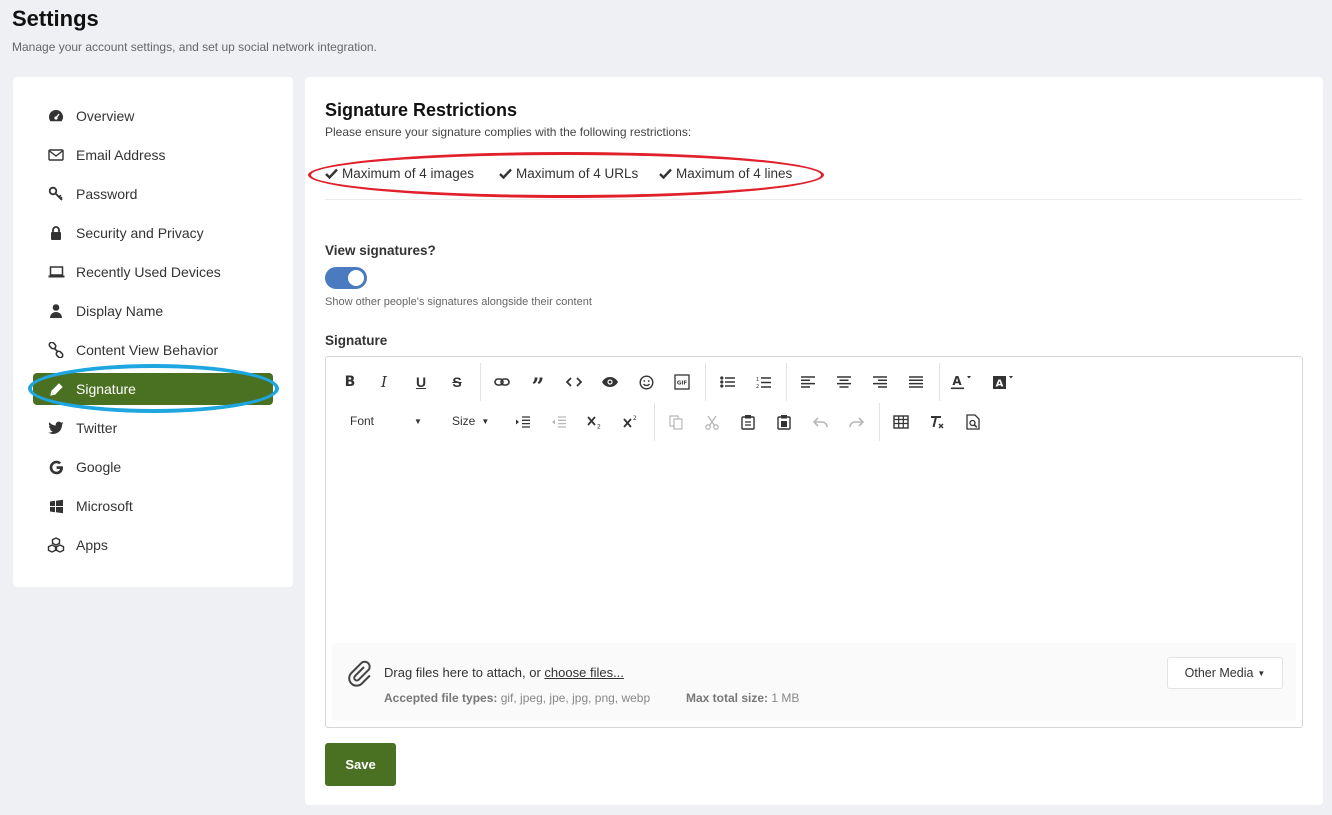 The width and height of the screenshot is (1332, 815). I want to click on paste-special-button, so click(784, 422).